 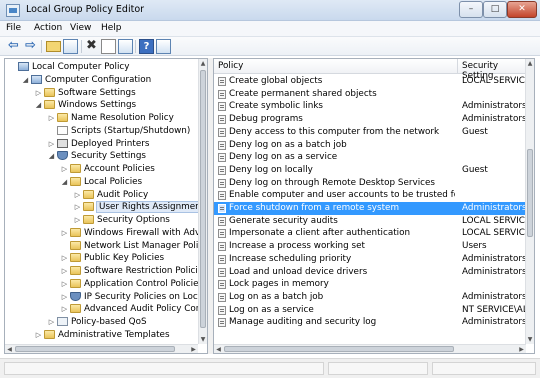 I want to click on up-folder-icon, so click(x=53, y=46).